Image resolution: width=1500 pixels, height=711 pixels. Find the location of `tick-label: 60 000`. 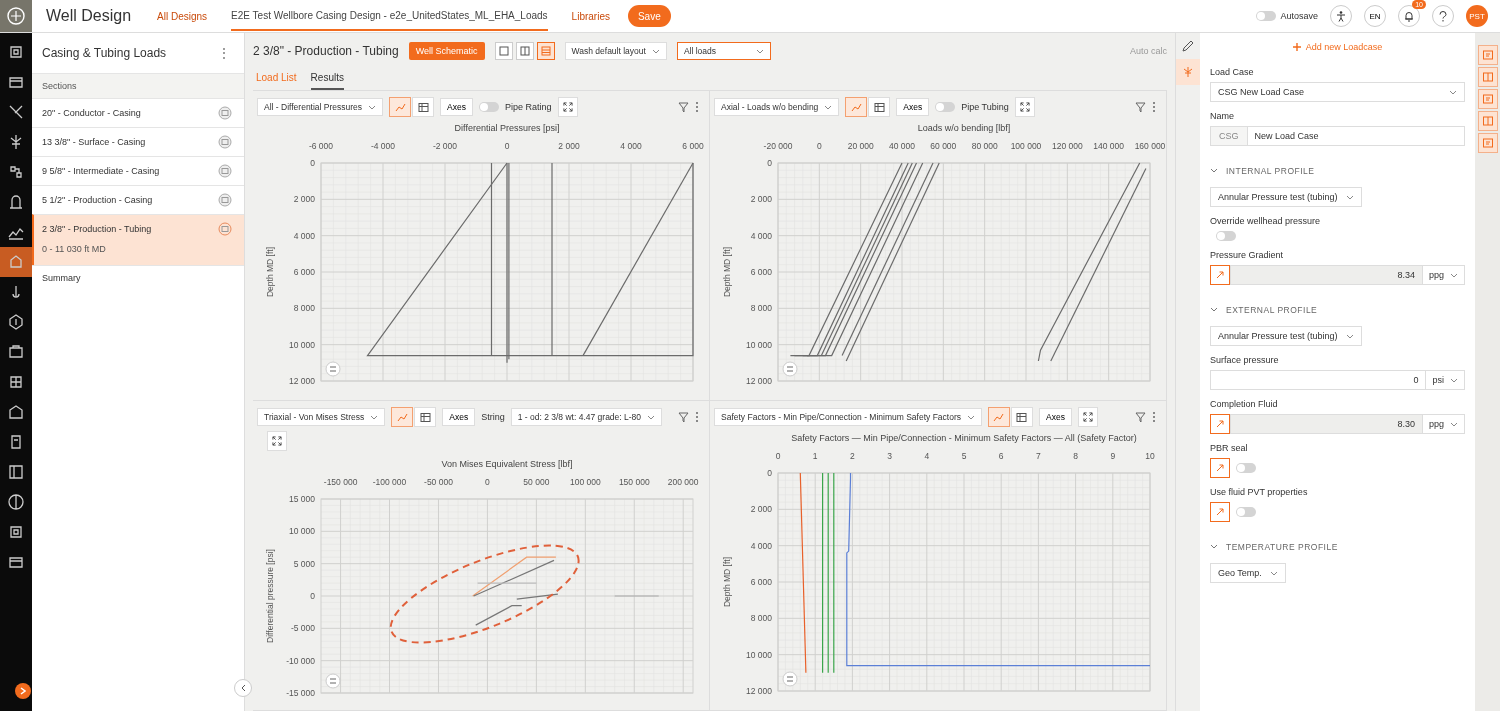

tick-label: 60 000 is located at coordinates (943, 146).